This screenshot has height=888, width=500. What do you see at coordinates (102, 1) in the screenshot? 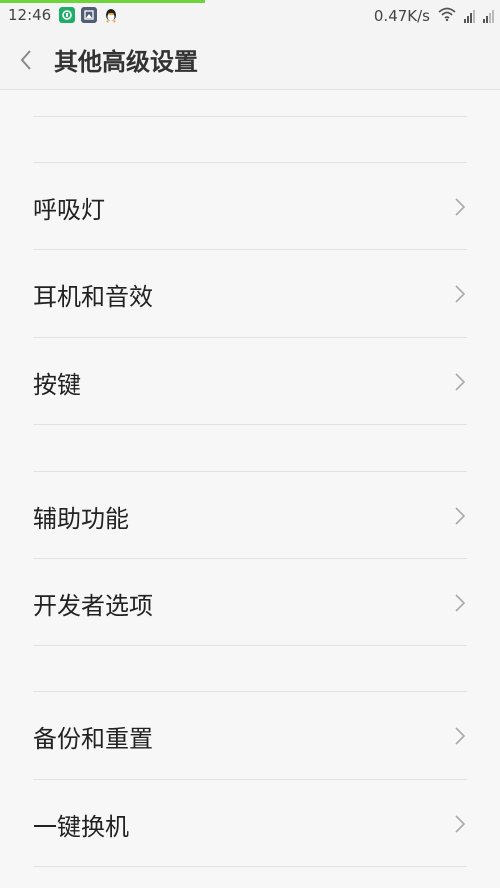
I see `load-progress-line` at bounding box center [102, 1].